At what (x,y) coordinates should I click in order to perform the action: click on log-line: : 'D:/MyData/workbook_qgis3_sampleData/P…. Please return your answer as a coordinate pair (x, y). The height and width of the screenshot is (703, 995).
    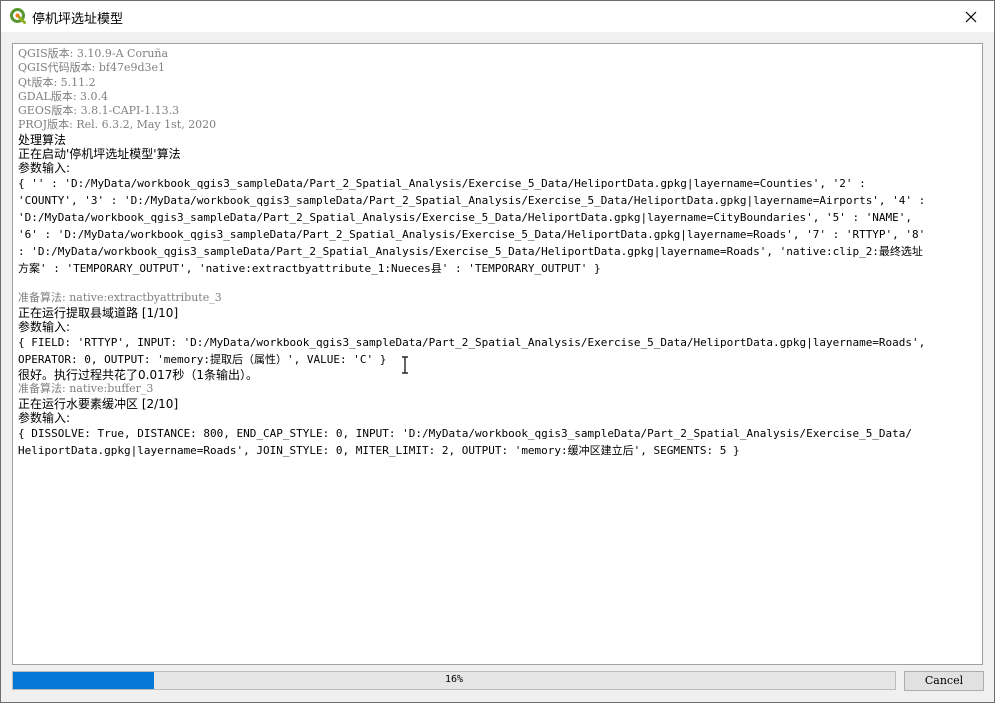
    Looking at the image, I should click on (470, 252).